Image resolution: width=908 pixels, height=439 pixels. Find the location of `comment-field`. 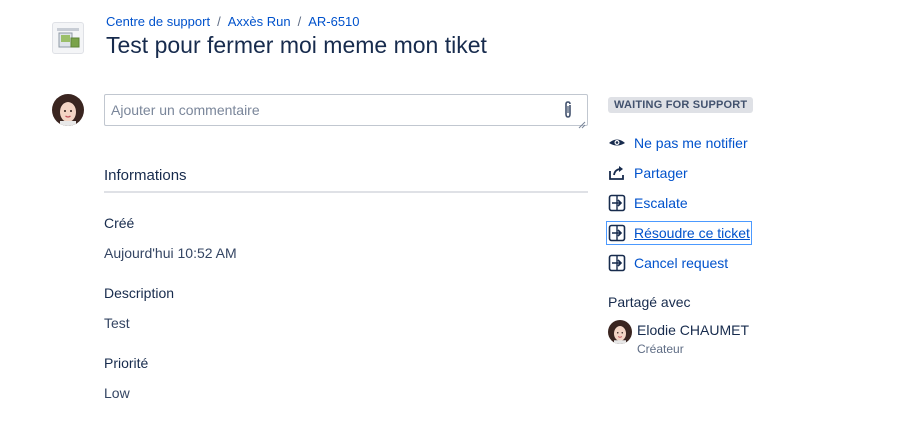

comment-field is located at coordinates (346, 111).